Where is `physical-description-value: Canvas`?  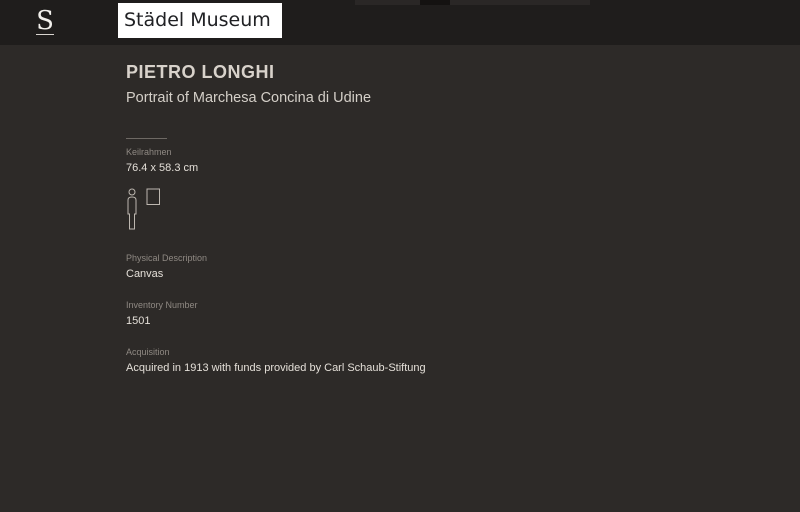 physical-description-value: Canvas is located at coordinates (145, 274).